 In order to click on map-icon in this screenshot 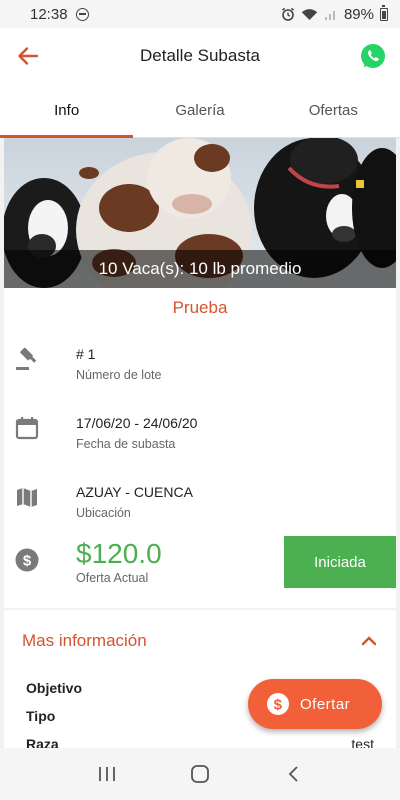, I will do `click(27, 497)`.